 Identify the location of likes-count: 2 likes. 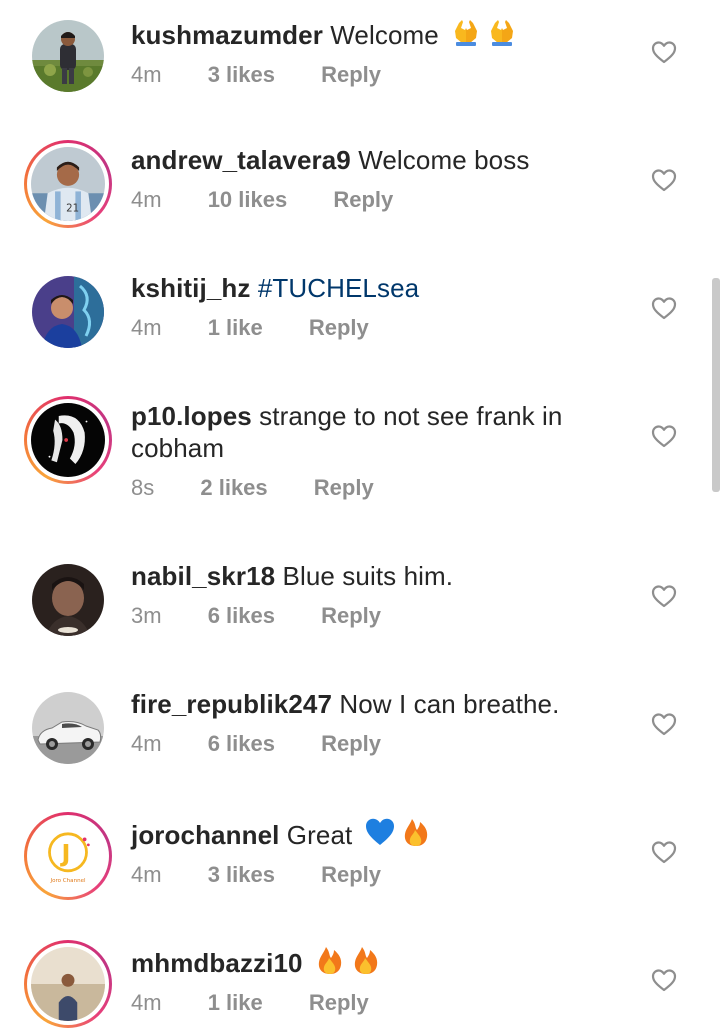
(233, 488).